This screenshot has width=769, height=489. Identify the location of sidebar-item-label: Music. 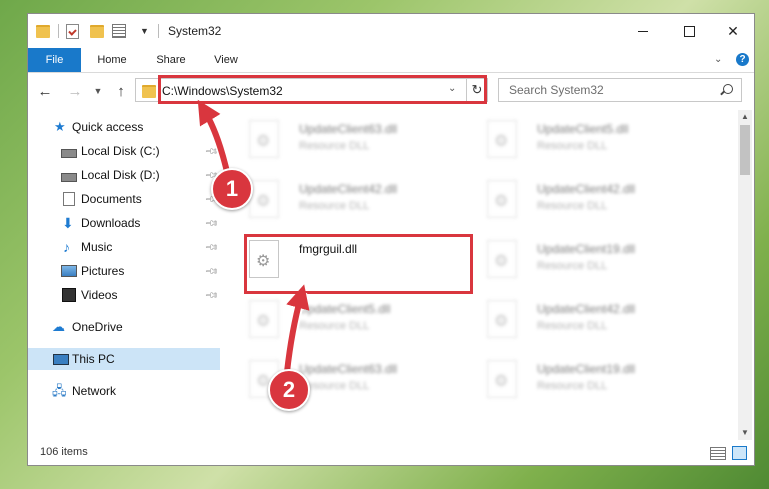
(97, 247).